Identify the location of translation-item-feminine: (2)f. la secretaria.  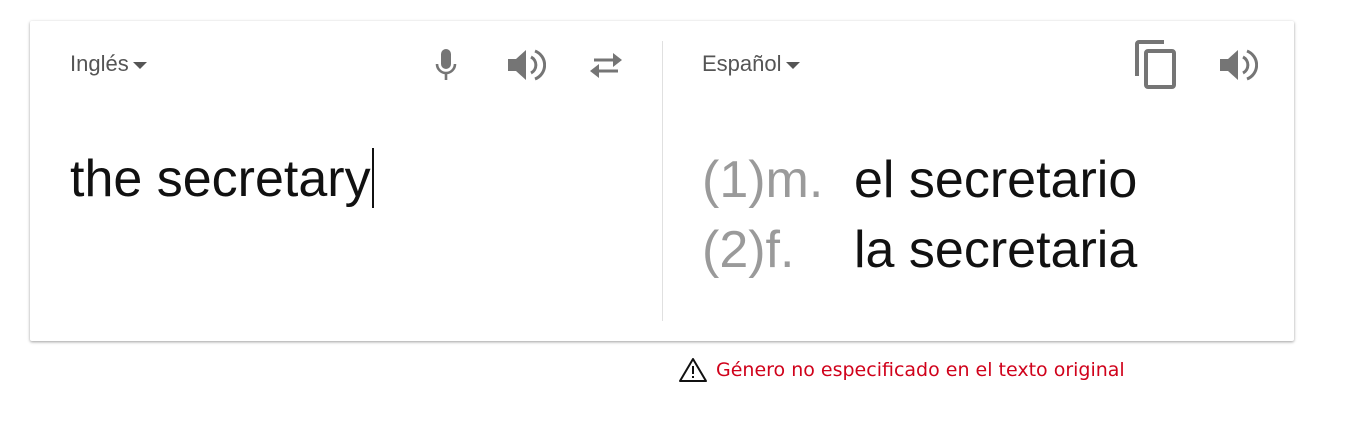
(919, 250).